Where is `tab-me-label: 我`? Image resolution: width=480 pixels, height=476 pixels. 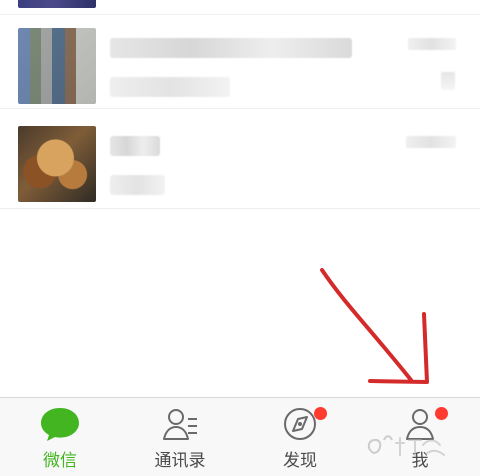 tab-me-label: 我 is located at coordinates (420, 461).